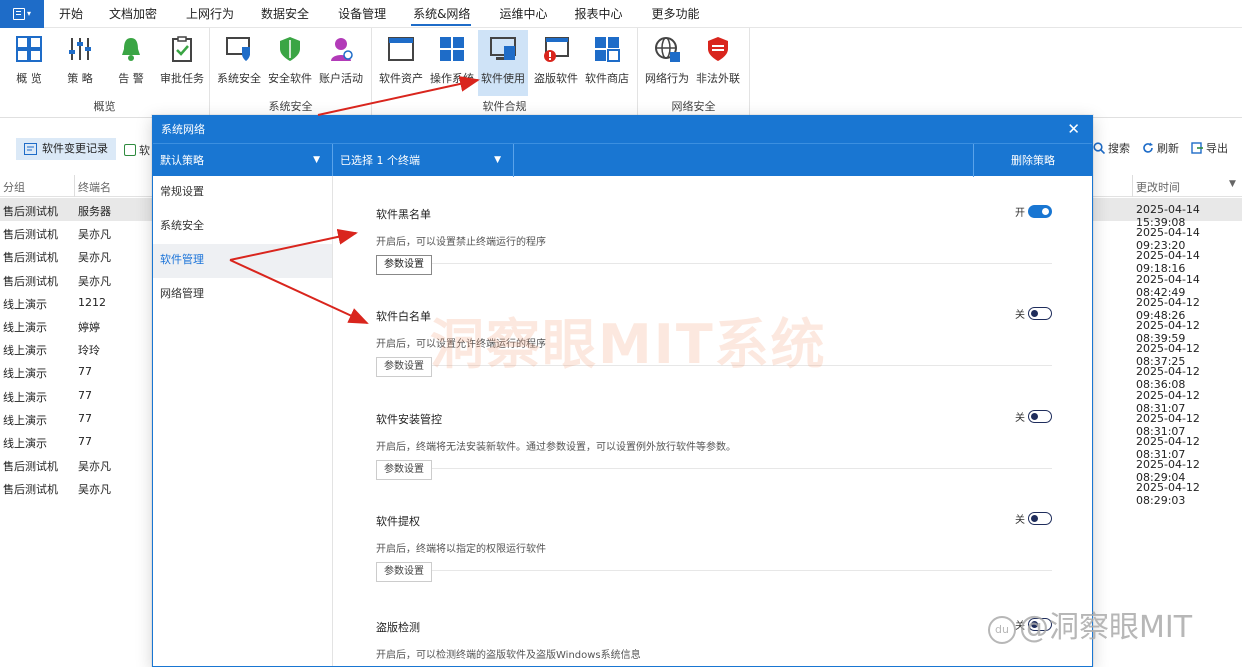 The image size is (1242, 667). What do you see at coordinates (403, 214) in the screenshot?
I see `setting-name: 软件黑名单` at bounding box center [403, 214].